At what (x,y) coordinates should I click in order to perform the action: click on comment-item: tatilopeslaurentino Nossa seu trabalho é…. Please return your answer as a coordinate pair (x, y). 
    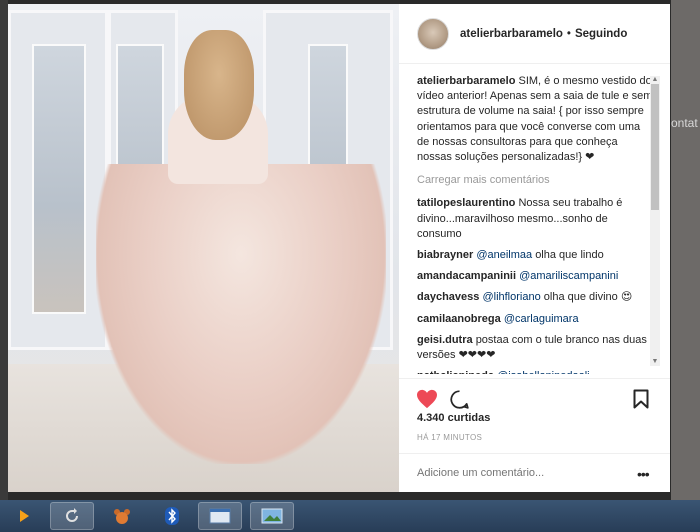
    Looking at the image, I should click on (535, 219).